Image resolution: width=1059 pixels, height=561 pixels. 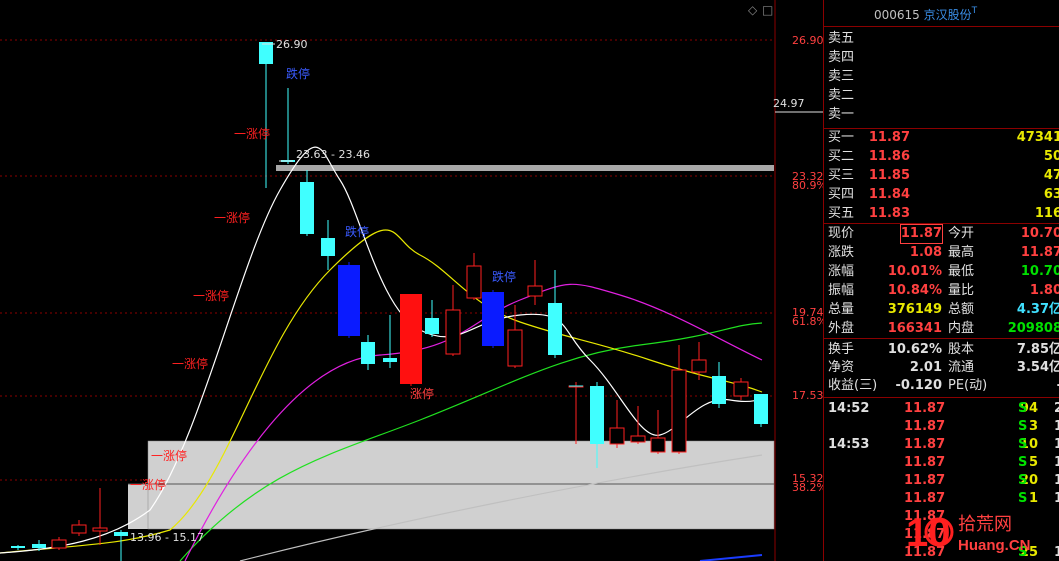 I want to click on price-label: 26.90, so click(x=807, y=40).